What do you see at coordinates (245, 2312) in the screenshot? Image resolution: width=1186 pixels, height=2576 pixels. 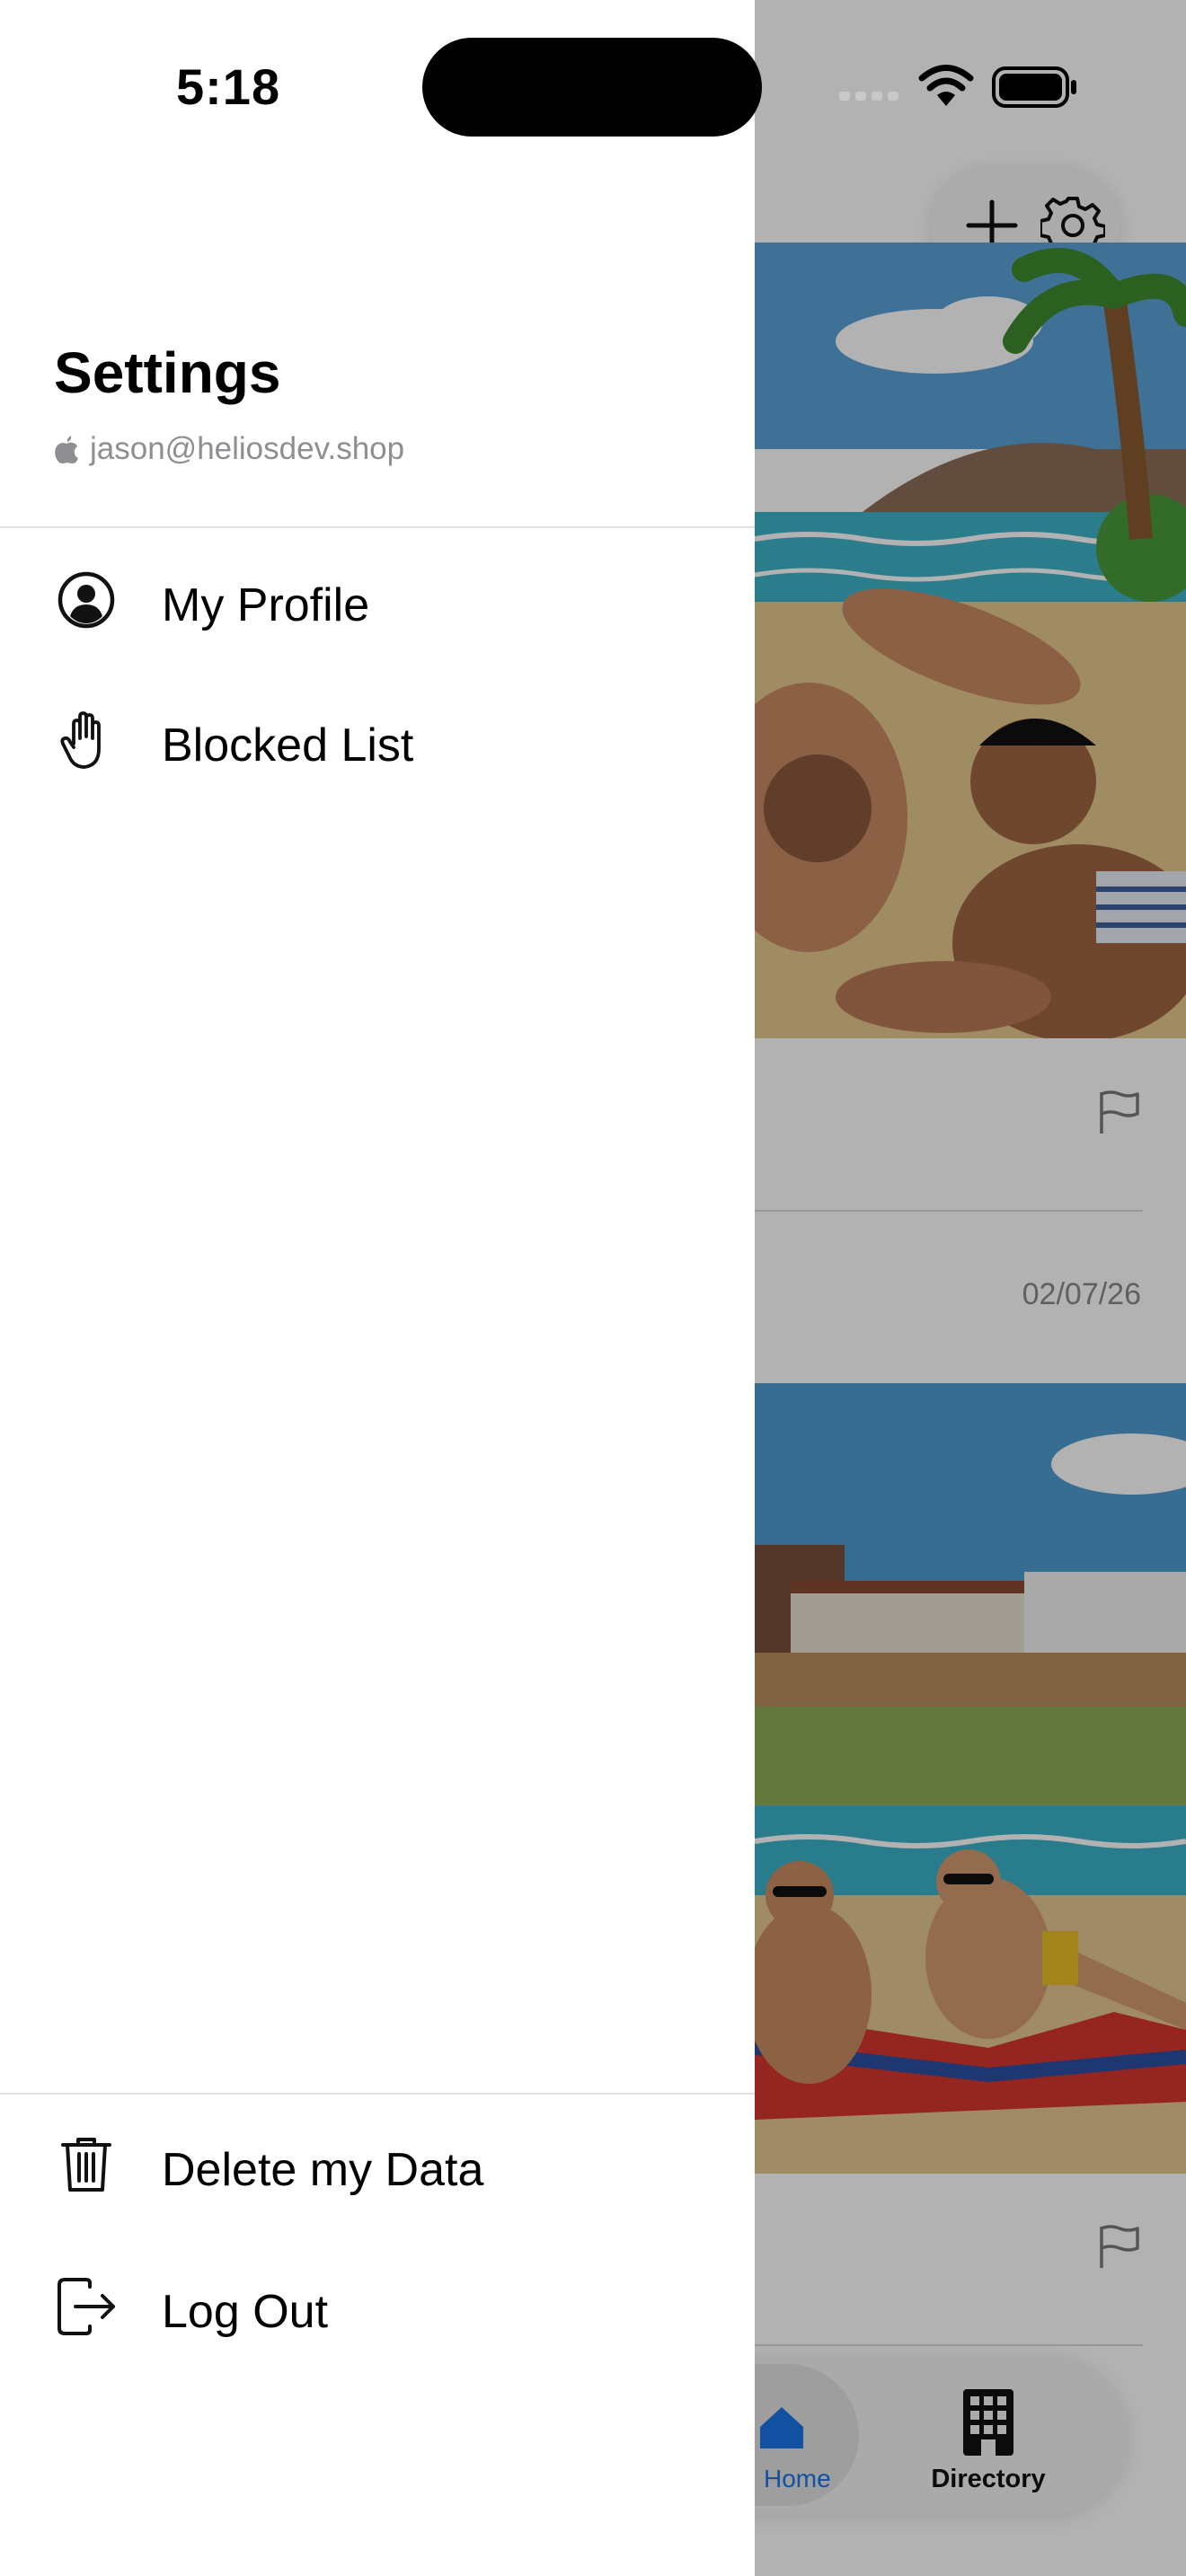 I see `menu-item-label: Log Out` at bounding box center [245, 2312].